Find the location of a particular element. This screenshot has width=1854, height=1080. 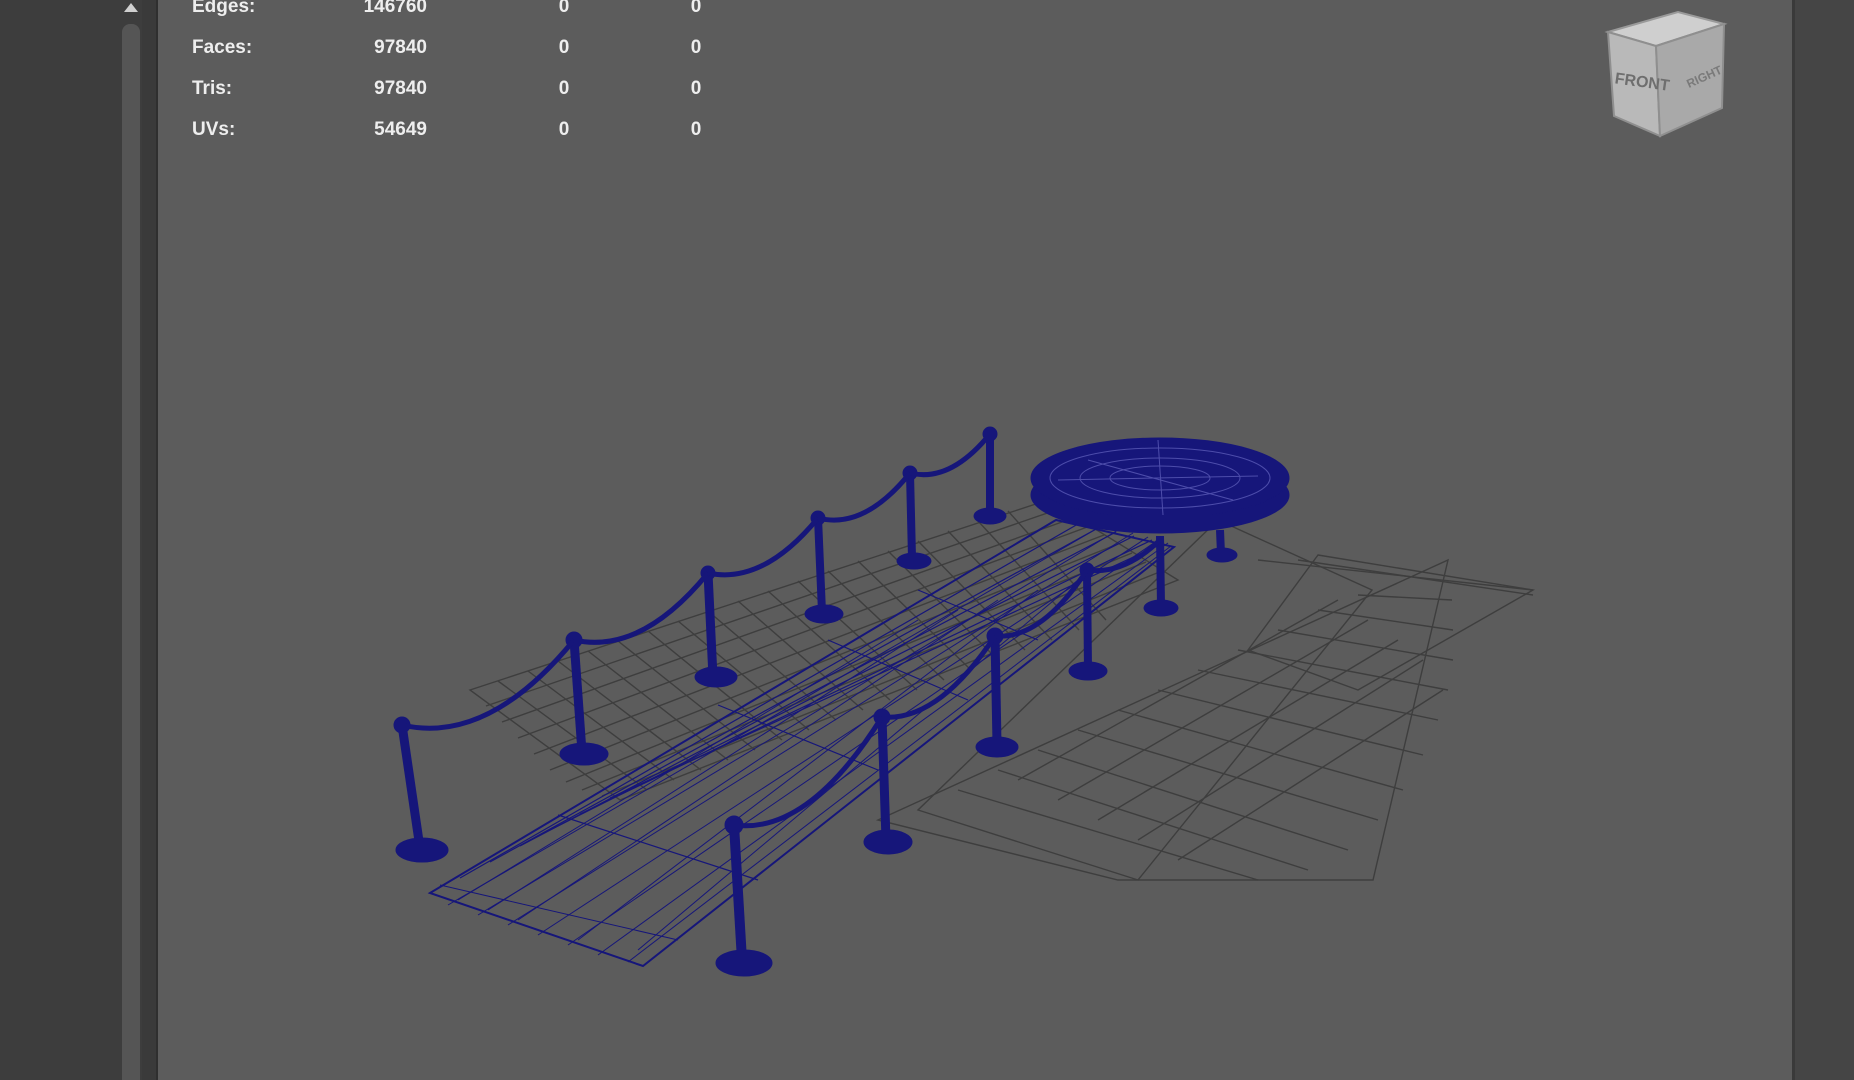

left-panel is located at coordinates (60, 540).